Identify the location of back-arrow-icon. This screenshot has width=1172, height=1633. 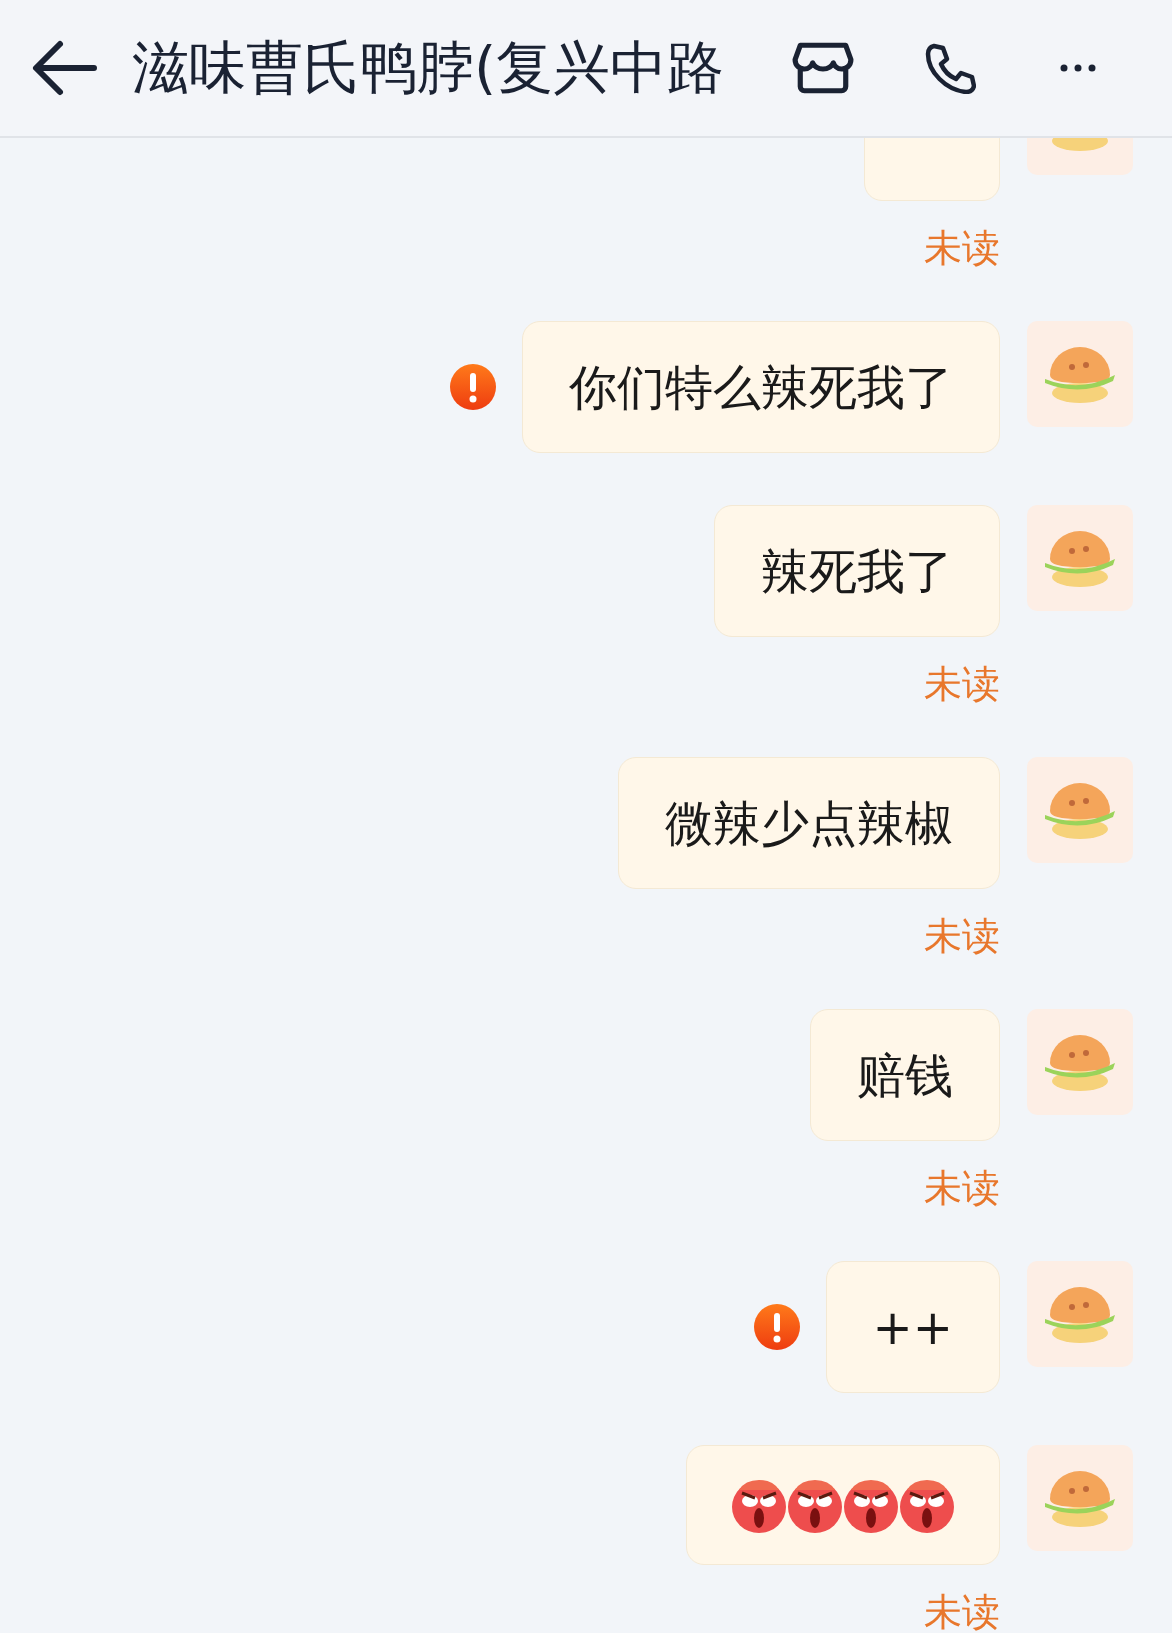
(65, 68).